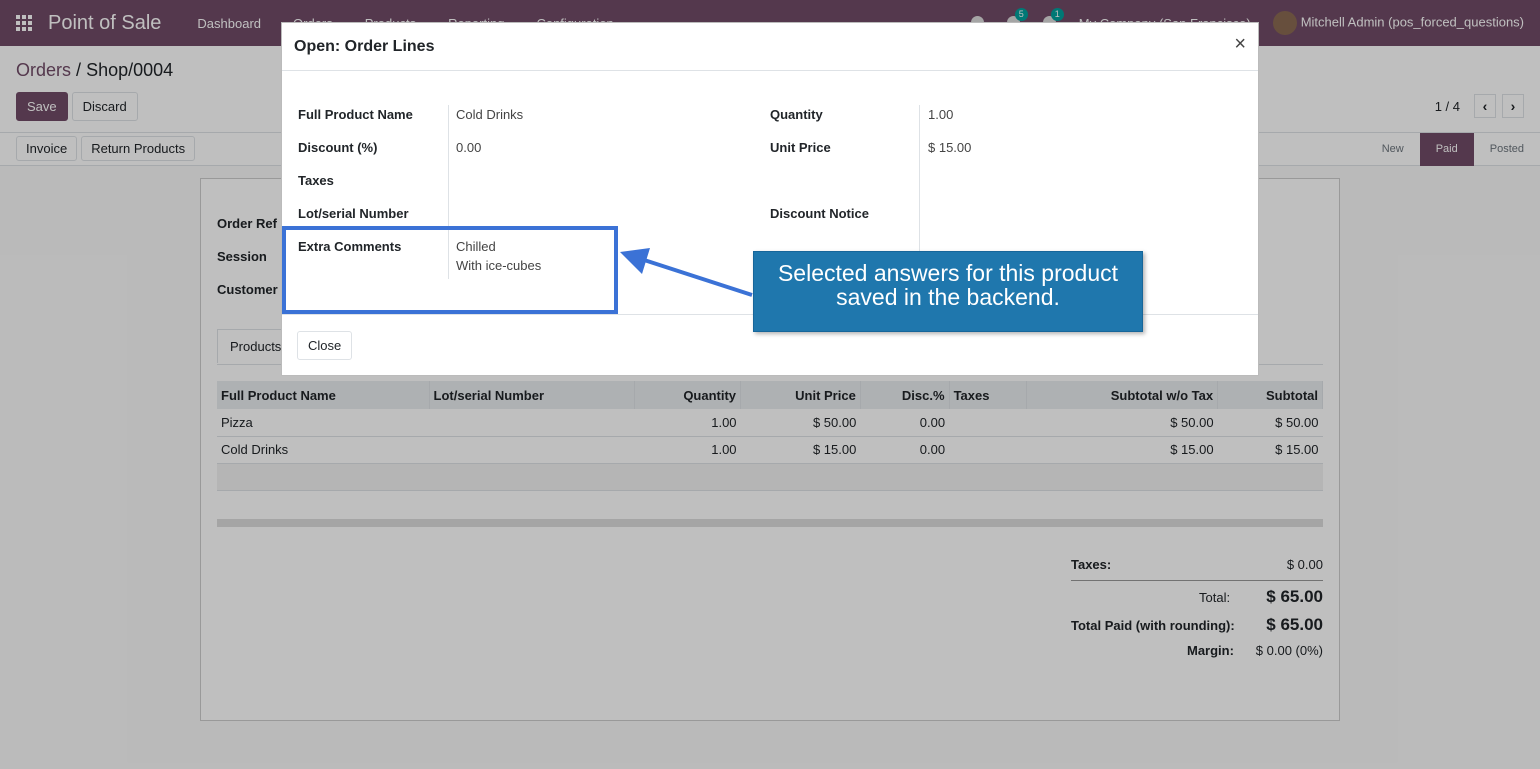 The width and height of the screenshot is (1540, 769). I want to click on annotation-highlight-box, so click(450, 270).